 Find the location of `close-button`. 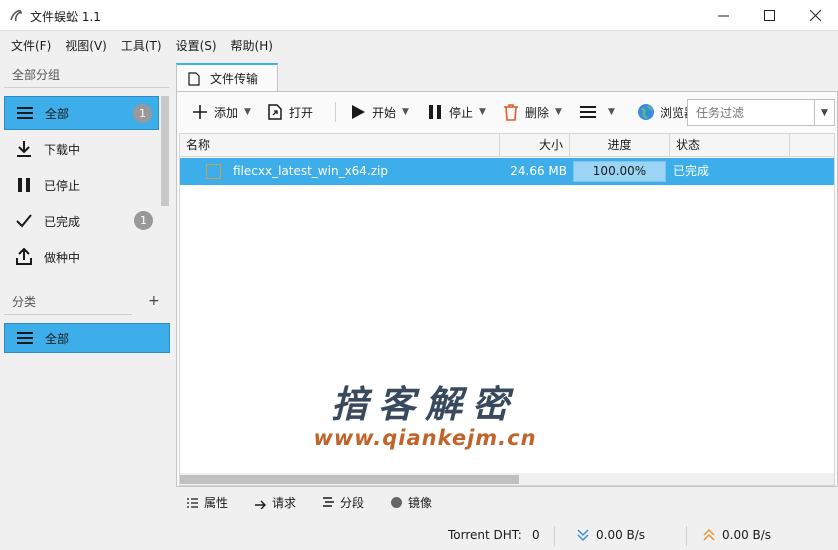

close-button is located at coordinates (815, 15).